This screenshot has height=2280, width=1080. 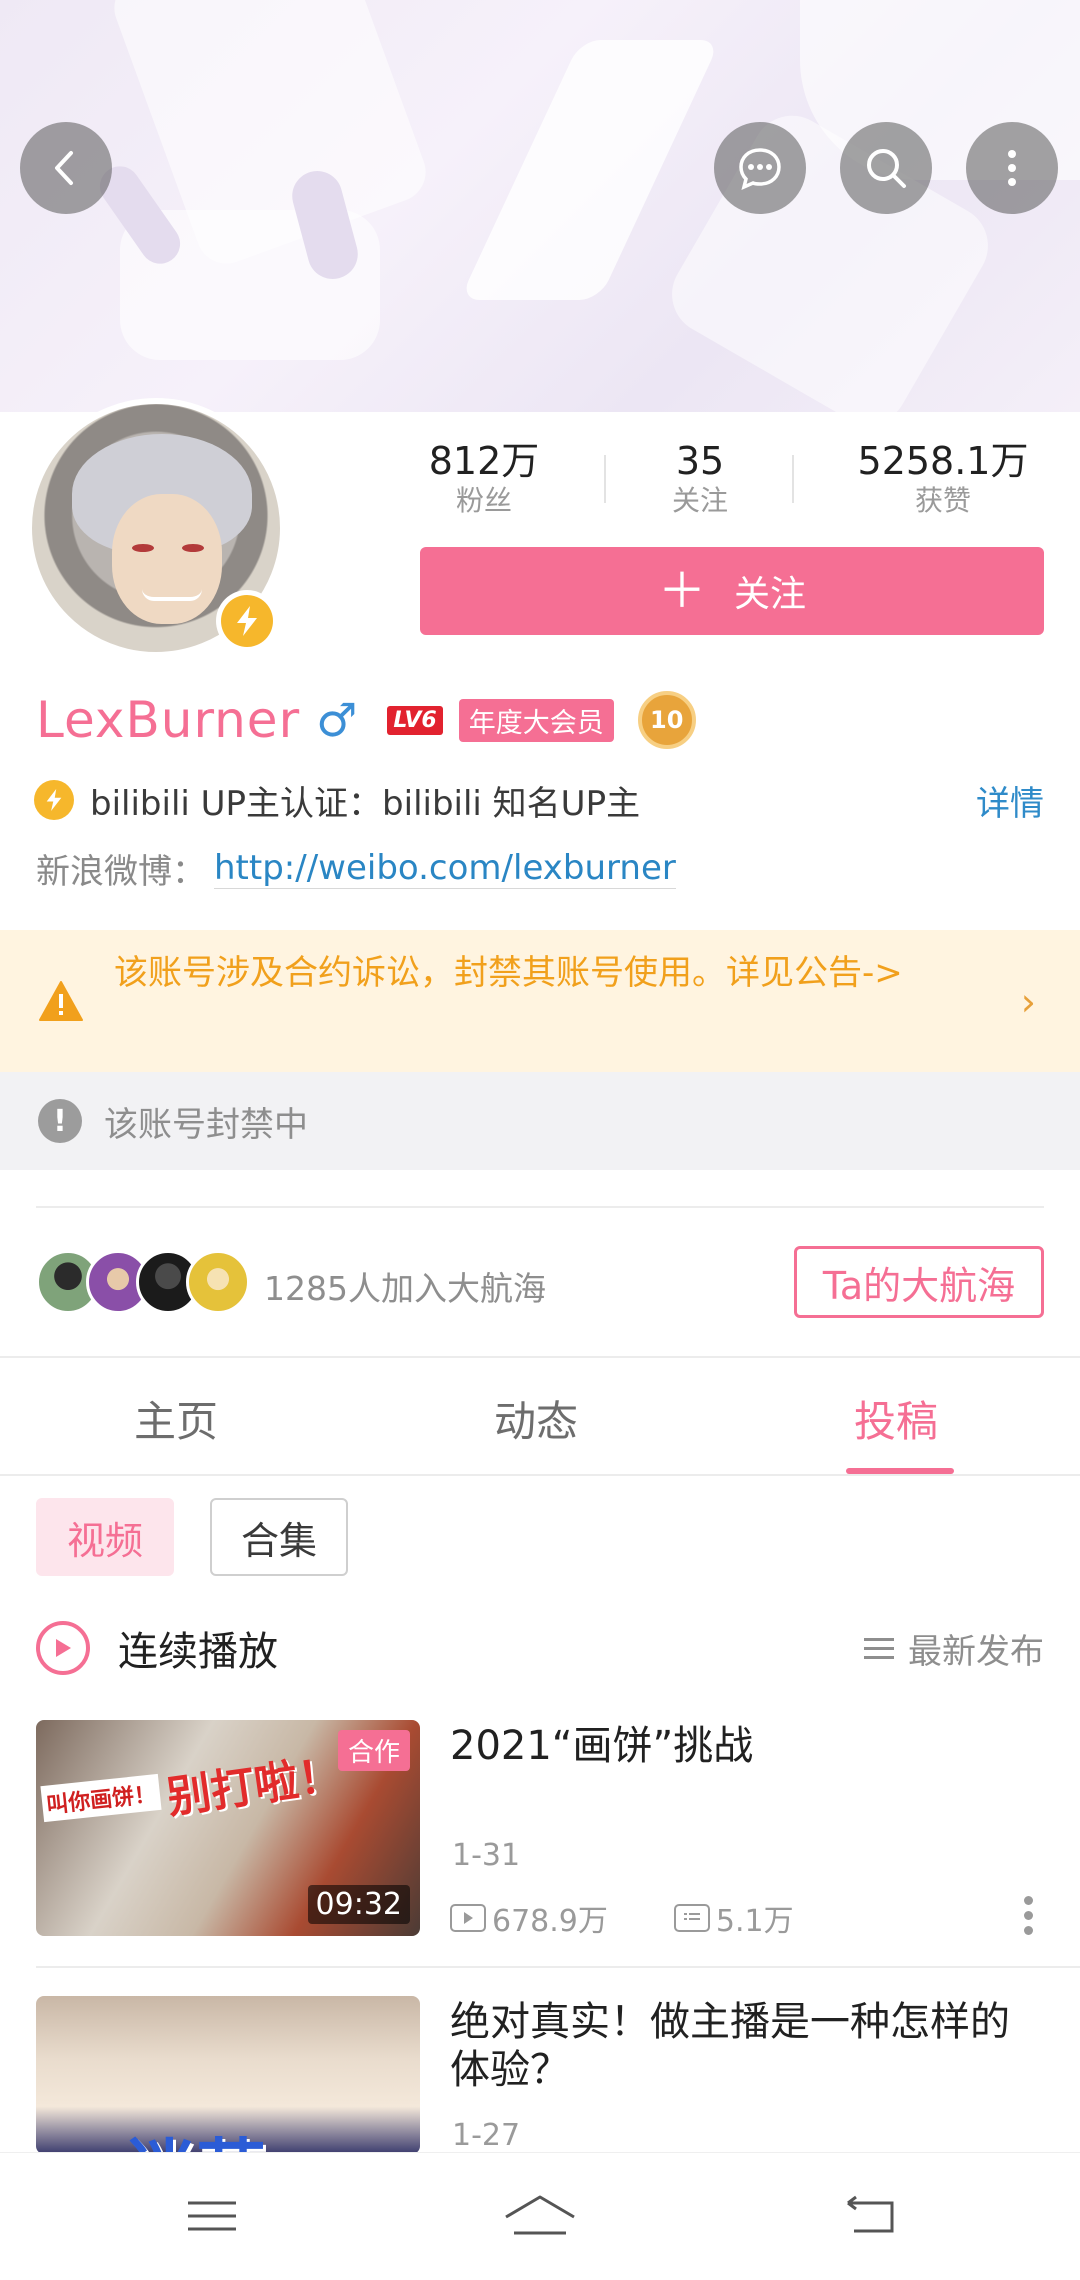 I want to click on certification-row: bilibili UP主认证：bilibili 知名UP主 详情, so click(x=539, y=800).